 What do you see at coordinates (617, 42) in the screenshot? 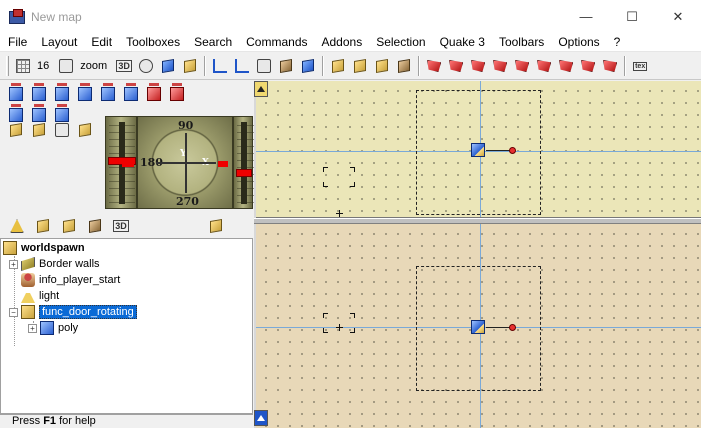
I see `menu-help: ?` at bounding box center [617, 42].